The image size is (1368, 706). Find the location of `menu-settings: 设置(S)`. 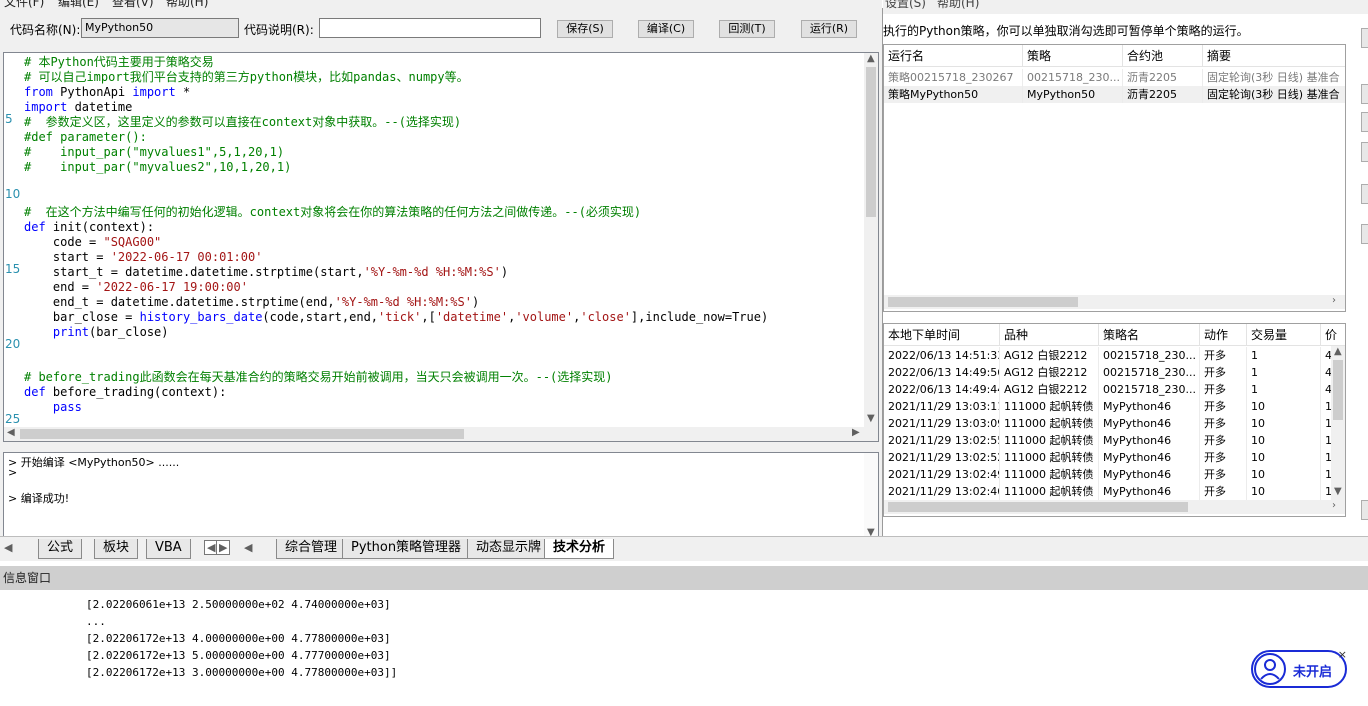

menu-settings: 设置(S) is located at coordinates (905, 5).